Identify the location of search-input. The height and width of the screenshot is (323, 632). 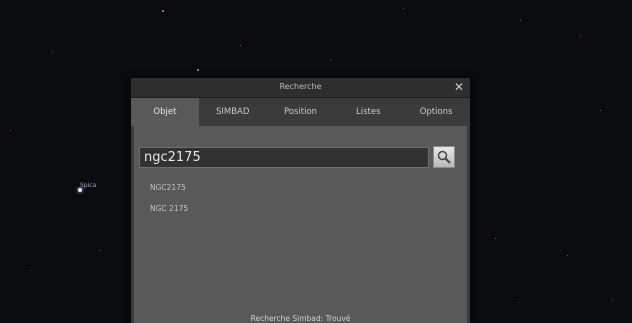
(284, 157).